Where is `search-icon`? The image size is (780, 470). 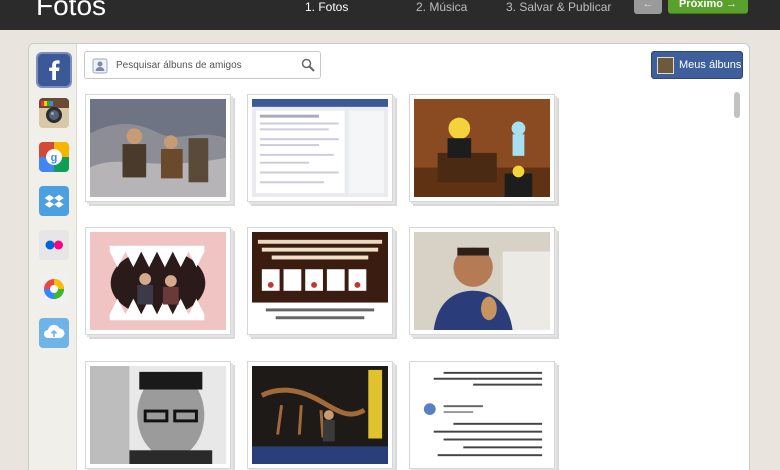
search-icon is located at coordinates (308, 65).